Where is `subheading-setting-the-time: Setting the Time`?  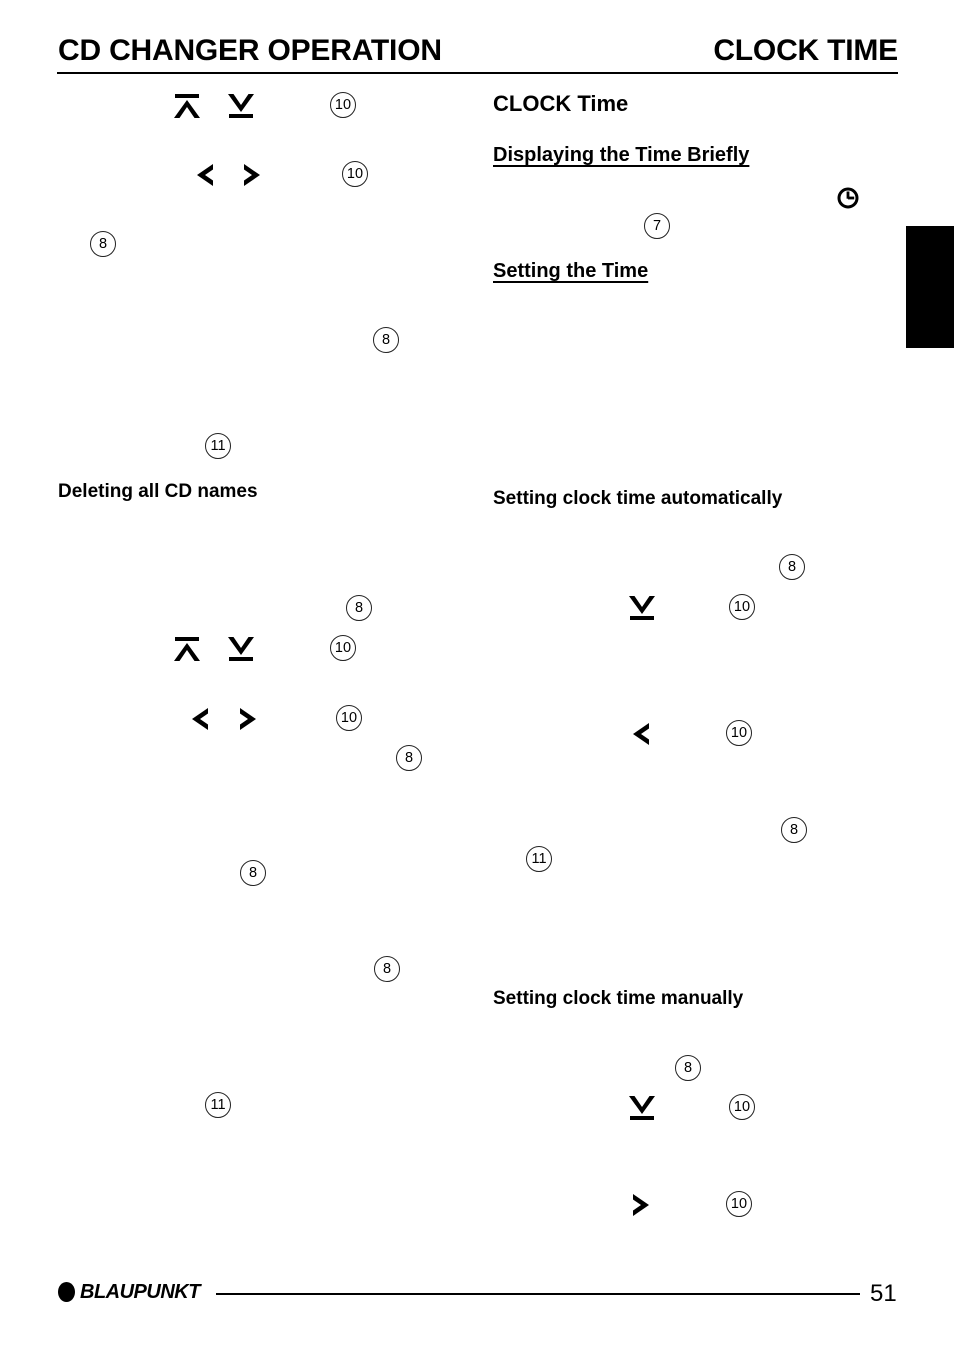
subheading-setting-the-time: Setting the Time is located at coordinates (571, 271).